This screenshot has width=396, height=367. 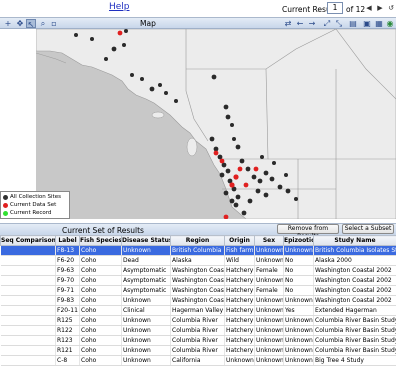 What do you see at coordinates (379, 23) in the screenshot?
I see `export-icon: ▦` at bounding box center [379, 23].